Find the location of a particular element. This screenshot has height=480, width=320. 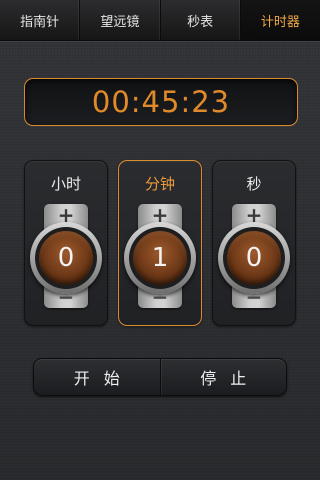

timer-readout: 00:45:23 is located at coordinates (161, 102).